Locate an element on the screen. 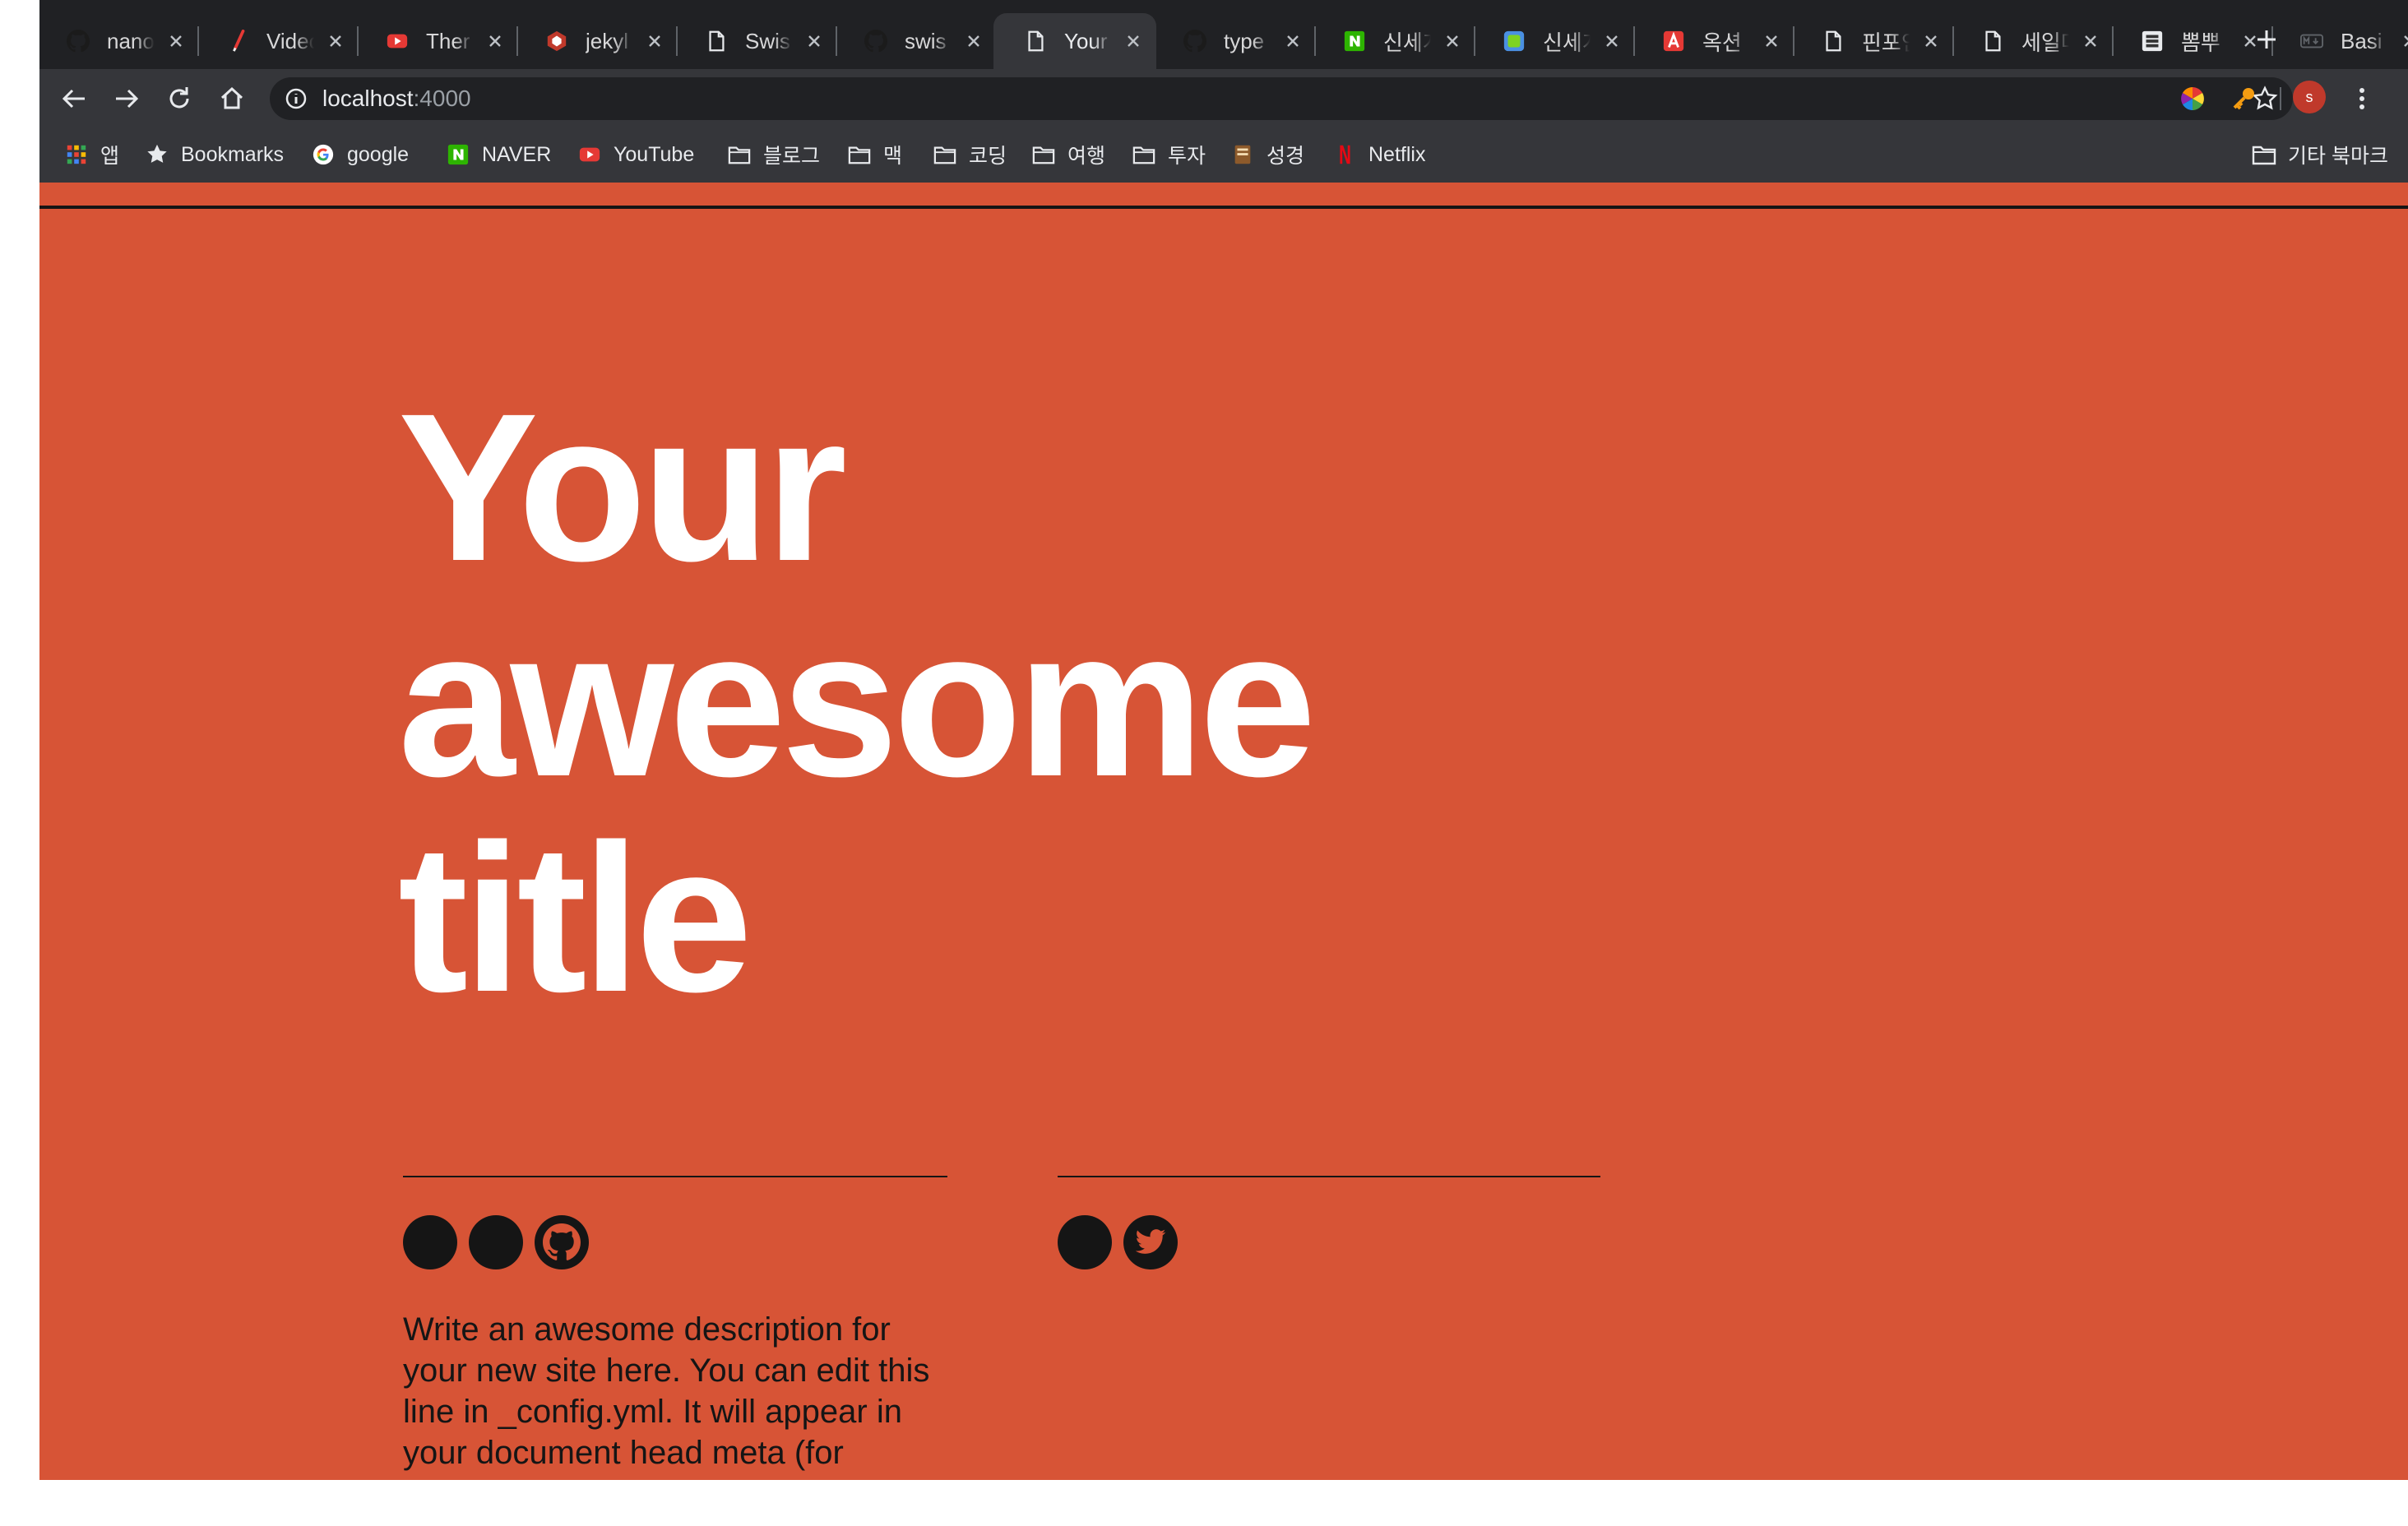 The height and width of the screenshot is (1526, 2408). browser-tab: 뽐뿌 is located at coordinates (2191, 41).